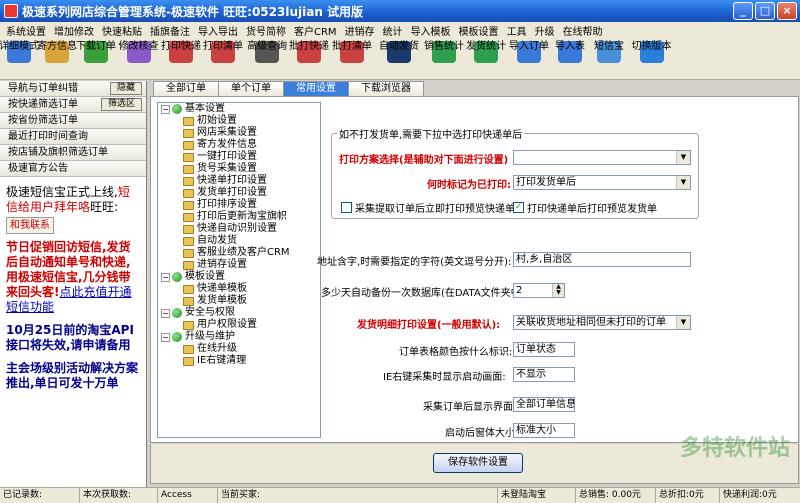 Image resolution: width=800 pixels, height=503 pixels. I want to click on import-order-button: 导入订单, so click(529, 51).